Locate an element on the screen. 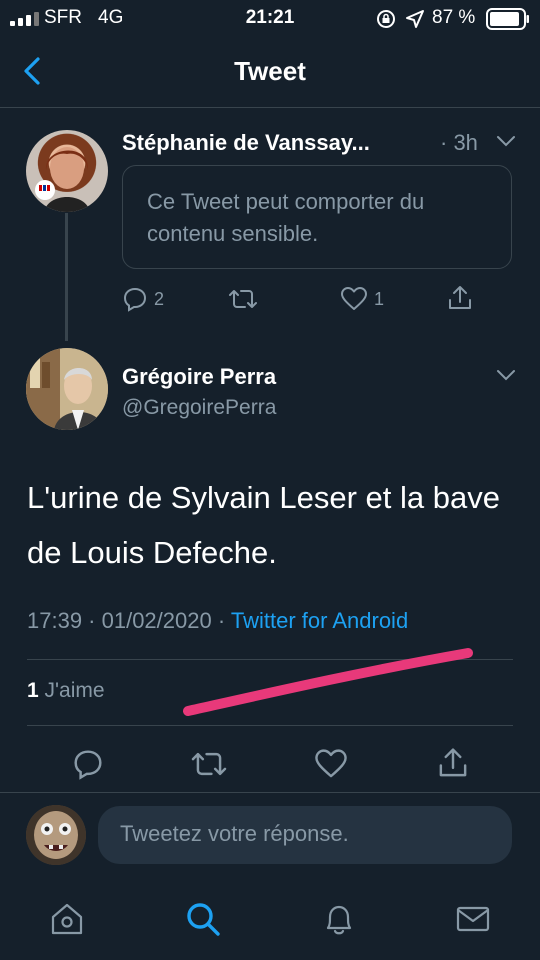 This screenshot has width=540, height=960. like-count: 1 is located at coordinates (379, 298).